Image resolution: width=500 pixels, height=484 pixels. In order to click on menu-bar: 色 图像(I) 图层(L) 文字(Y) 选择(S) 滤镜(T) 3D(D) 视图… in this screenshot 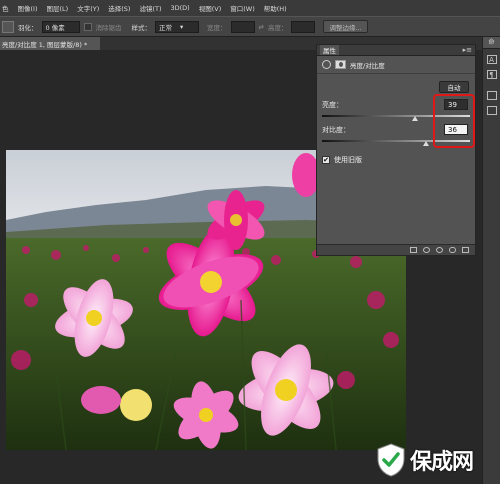, I will do `click(250, 8)`.